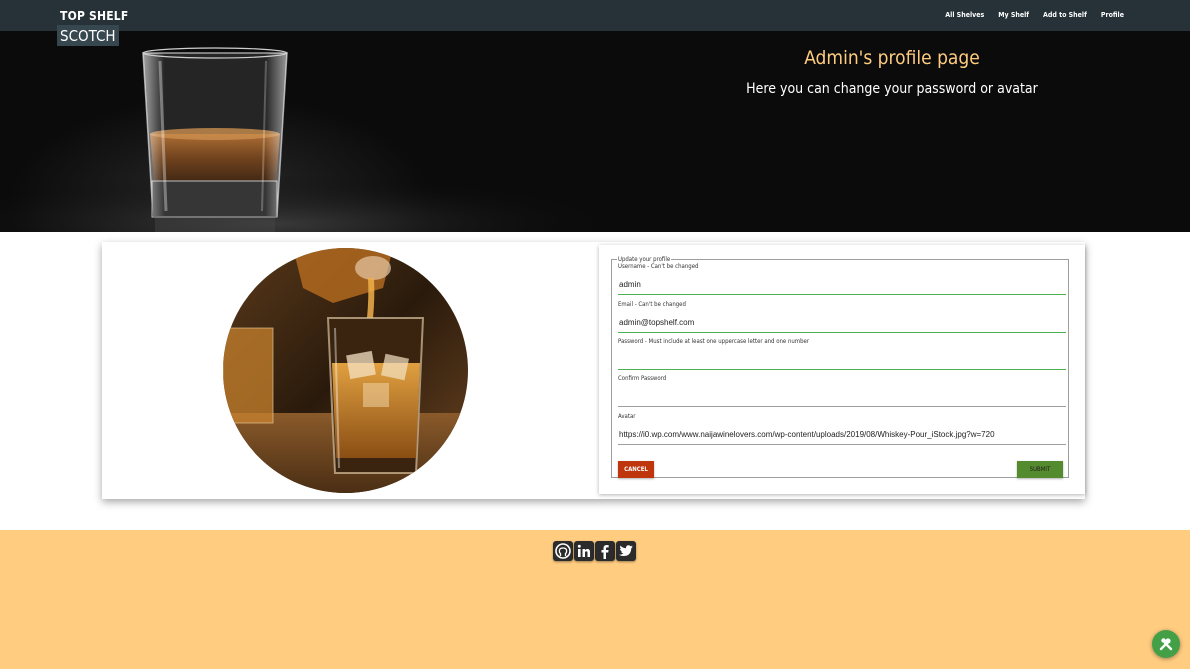  I want to click on linkedin-icon, so click(584, 551).